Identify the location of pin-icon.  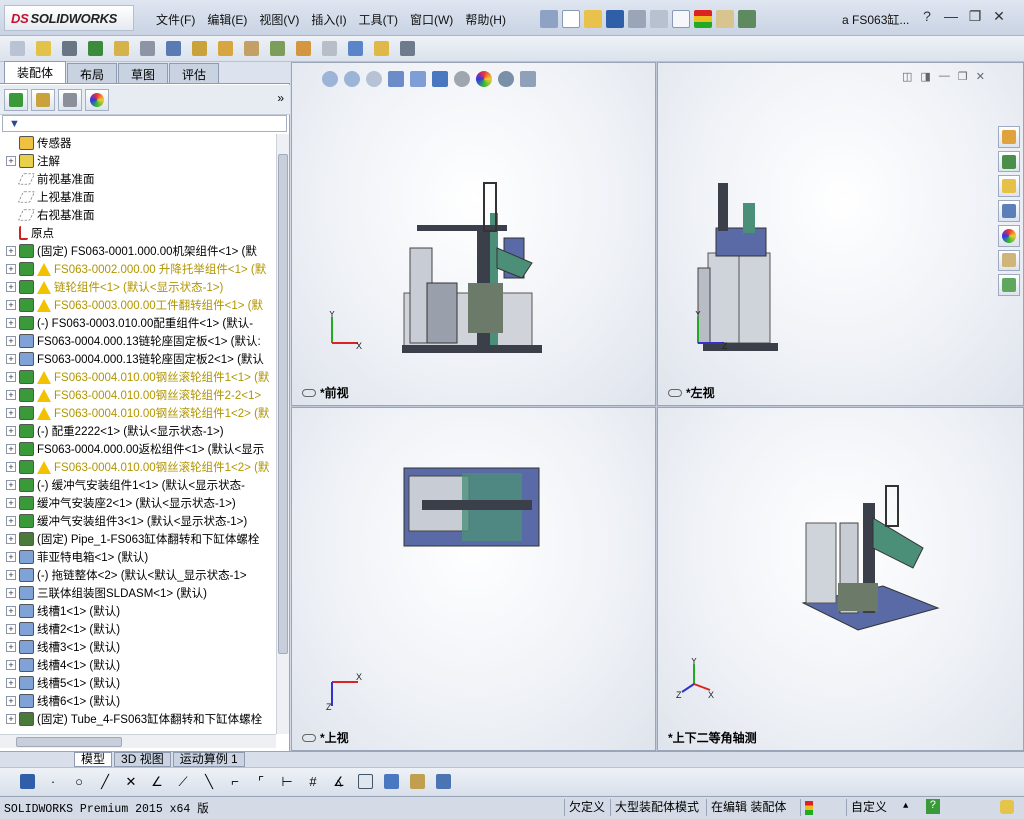
(549, 19).